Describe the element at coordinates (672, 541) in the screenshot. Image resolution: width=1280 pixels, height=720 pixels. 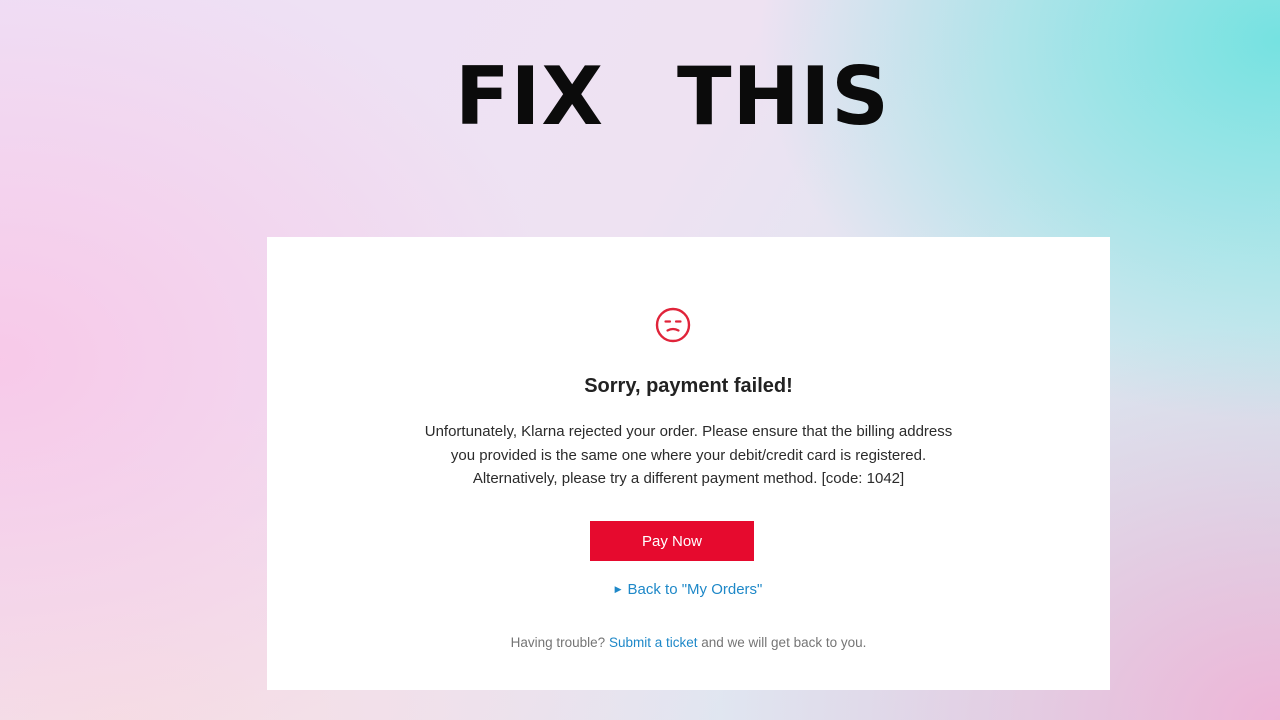
I see `pay-now-button: Pay Now` at that location.